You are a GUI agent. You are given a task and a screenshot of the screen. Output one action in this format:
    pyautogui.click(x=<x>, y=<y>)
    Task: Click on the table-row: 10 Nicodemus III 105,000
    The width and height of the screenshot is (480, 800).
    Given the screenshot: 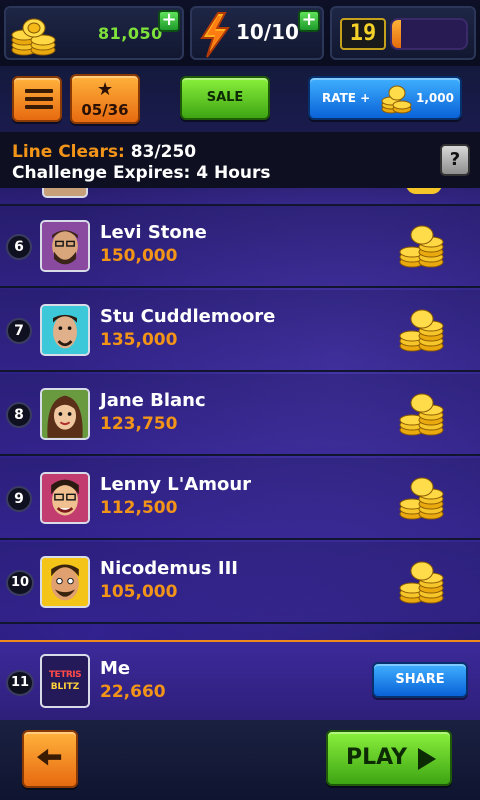 What is the action you would take?
    pyautogui.click(x=240, y=583)
    